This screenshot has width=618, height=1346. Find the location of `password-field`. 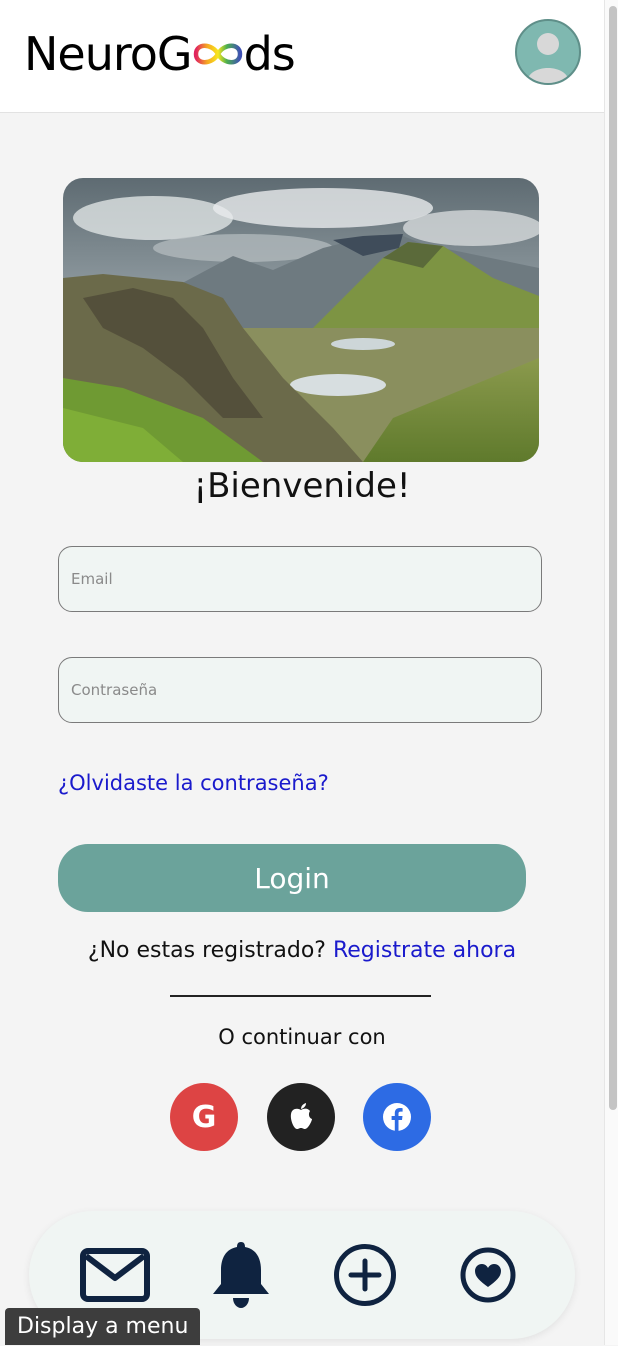

password-field is located at coordinates (300, 690).